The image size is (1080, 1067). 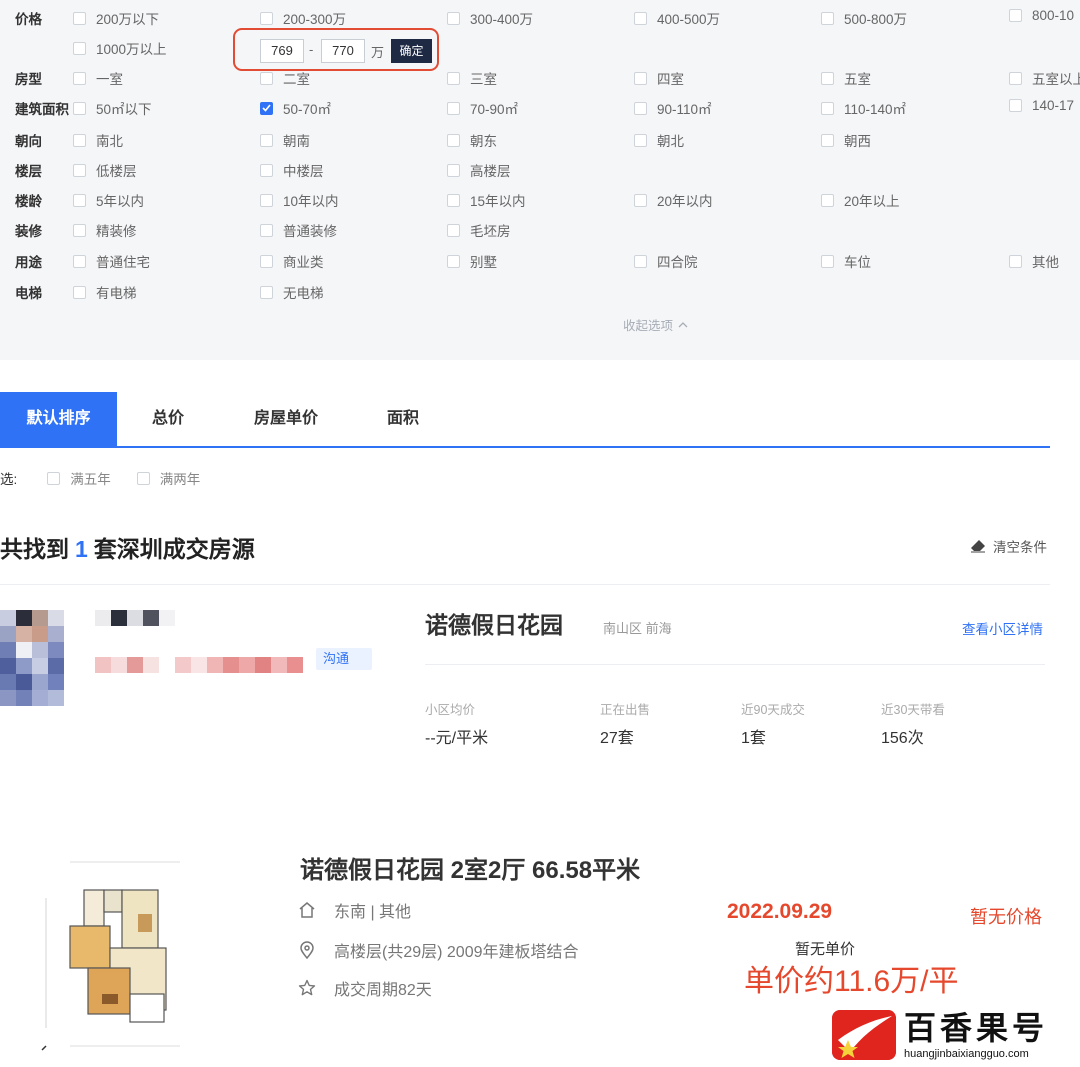 I want to click on filter-option: 高楼层, so click(x=479, y=170).